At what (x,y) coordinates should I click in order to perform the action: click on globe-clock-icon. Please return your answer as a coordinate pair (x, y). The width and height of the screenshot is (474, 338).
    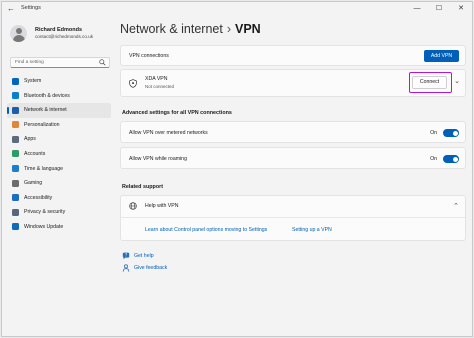
    Looking at the image, I should click on (15, 169).